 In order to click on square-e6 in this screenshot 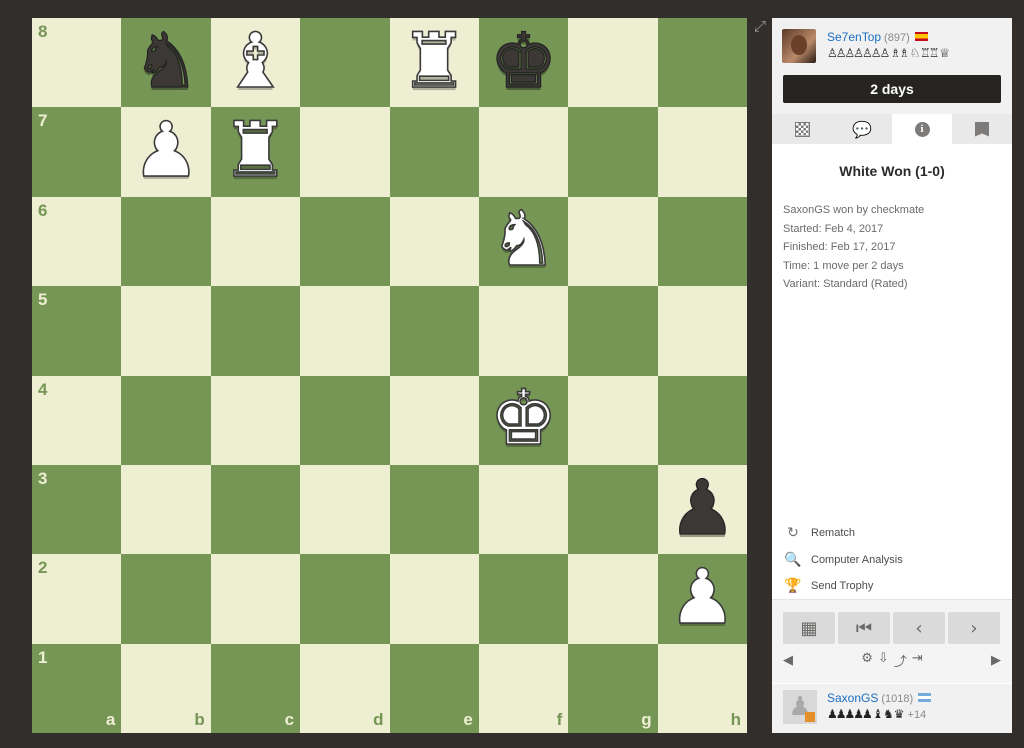, I will do `click(434, 241)`.